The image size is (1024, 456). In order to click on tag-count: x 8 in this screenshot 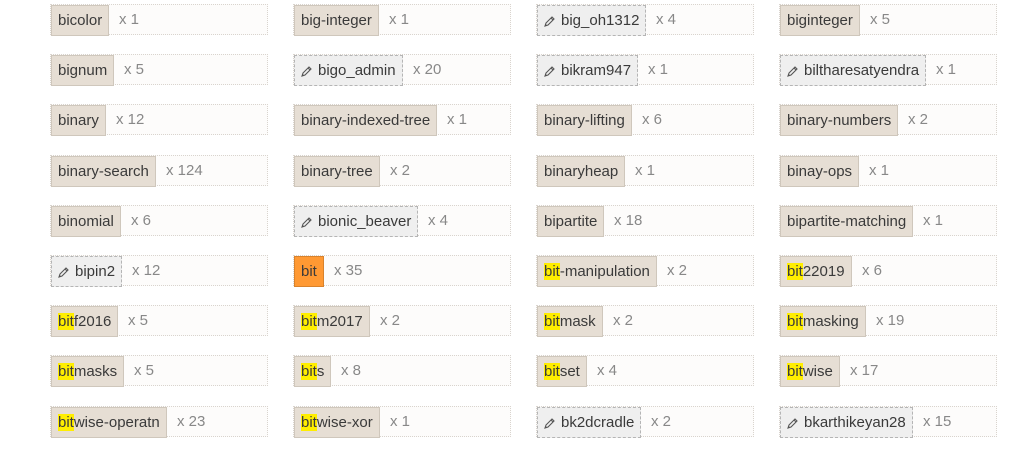, I will do `click(351, 370)`.